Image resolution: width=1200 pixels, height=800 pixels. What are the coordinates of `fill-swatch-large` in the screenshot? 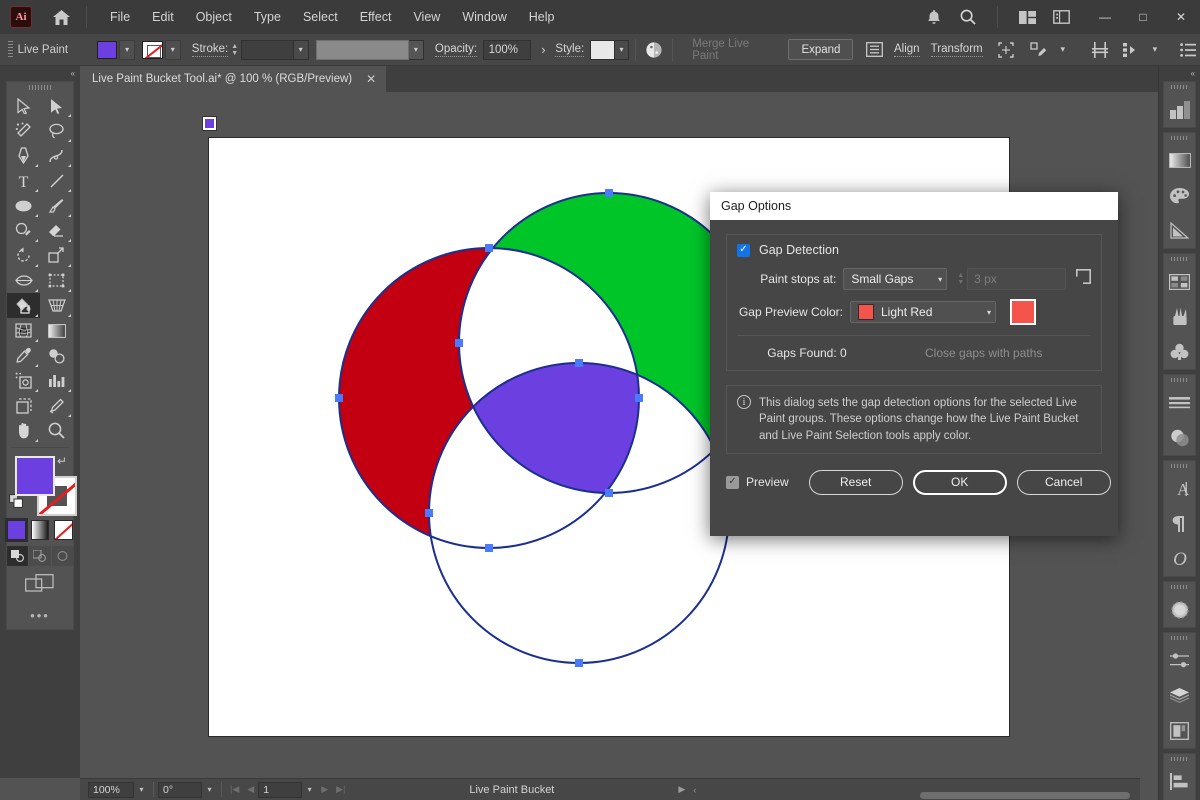 It's located at (35, 476).